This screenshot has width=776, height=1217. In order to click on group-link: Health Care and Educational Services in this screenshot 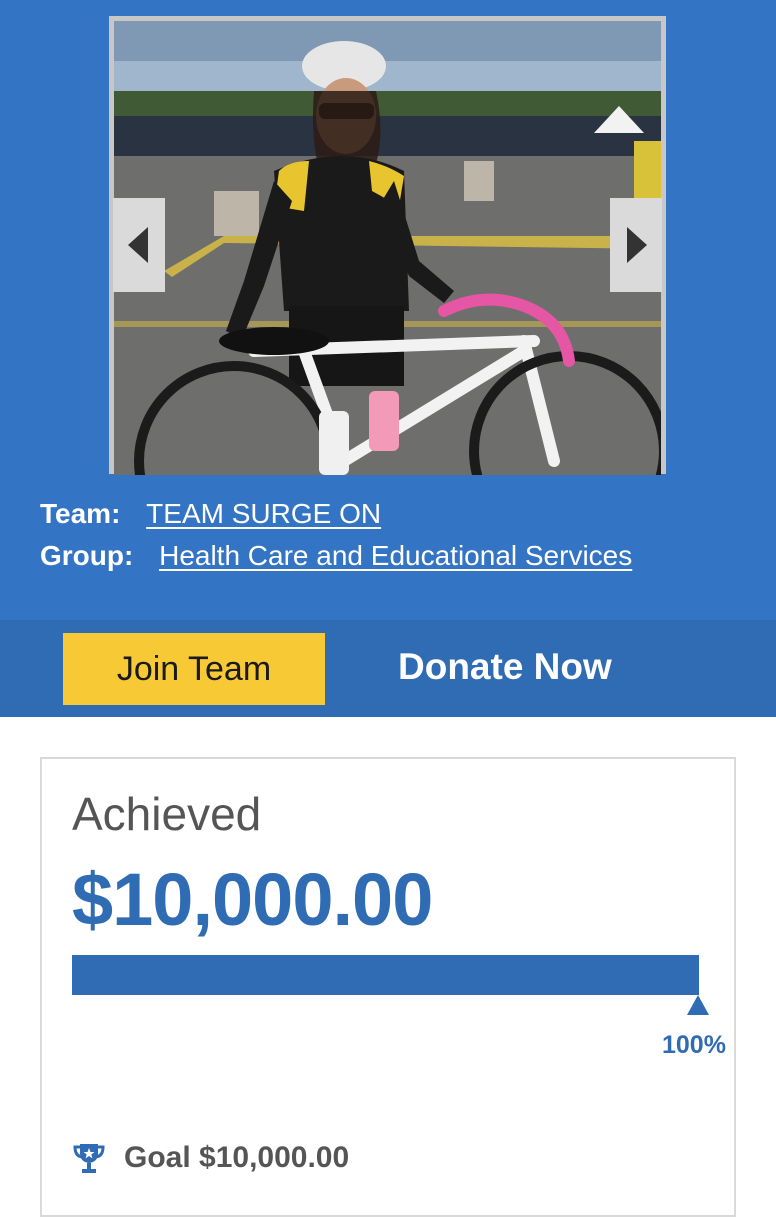, I will do `click(395, 555)`.